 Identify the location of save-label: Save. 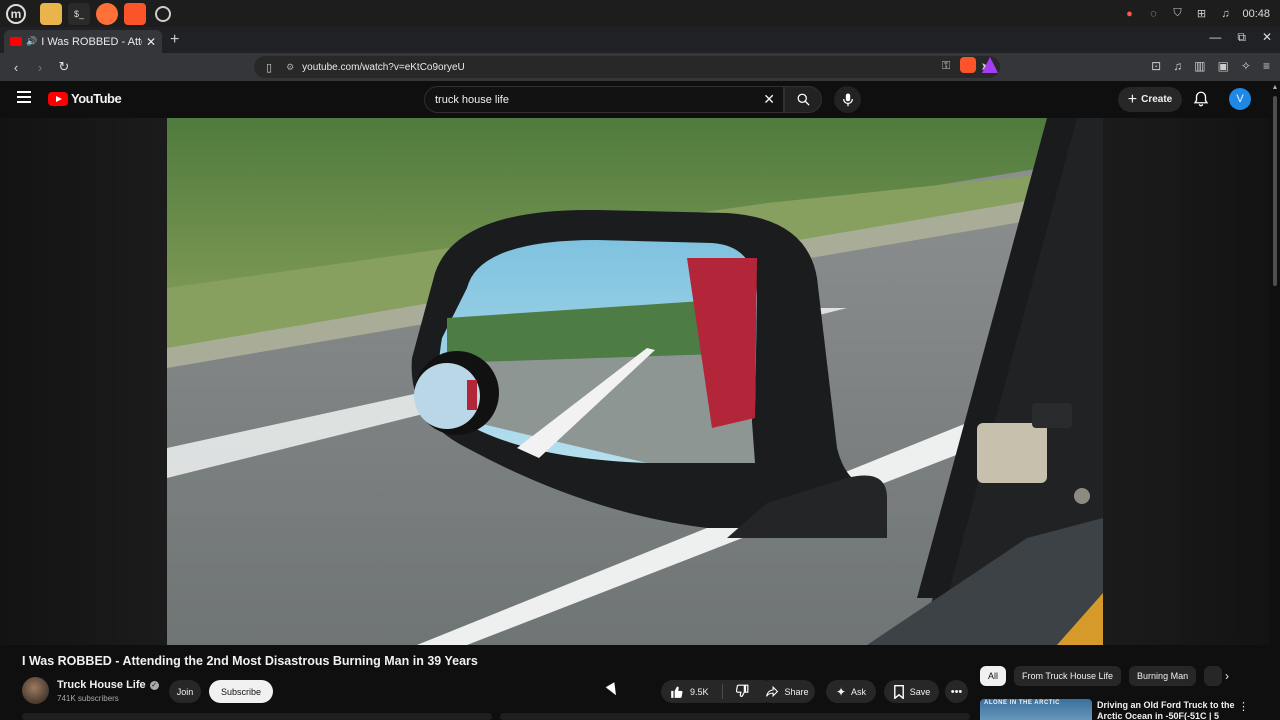
(920, 691).